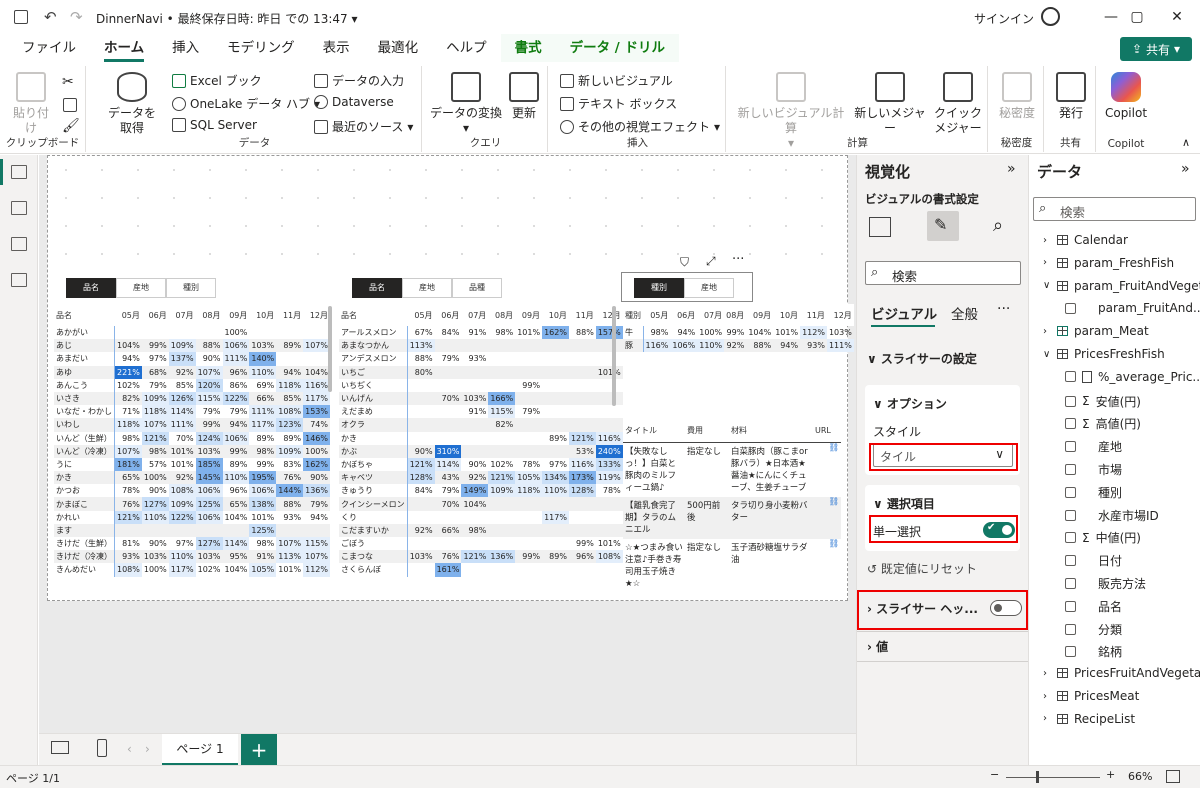 The width and height of the screenshot is (1200, 788). What do you see at coordinates (684, 262) in the screenshot?
I see `filter-icon: ⛉` at bounding box center [684, 262].